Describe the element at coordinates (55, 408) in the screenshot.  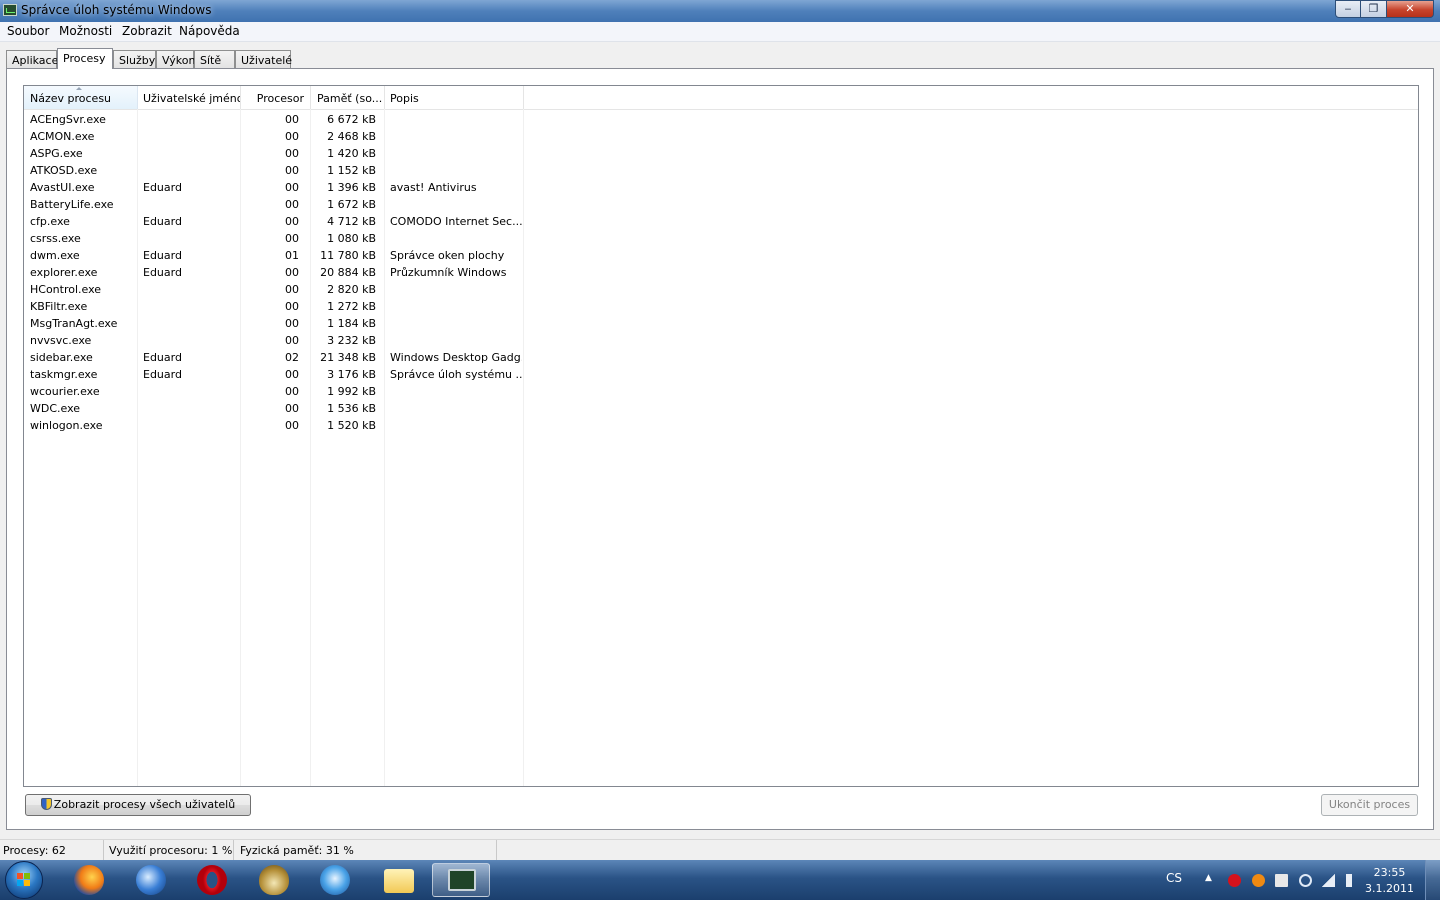
I see `process-name: WDC.exe` at that location.